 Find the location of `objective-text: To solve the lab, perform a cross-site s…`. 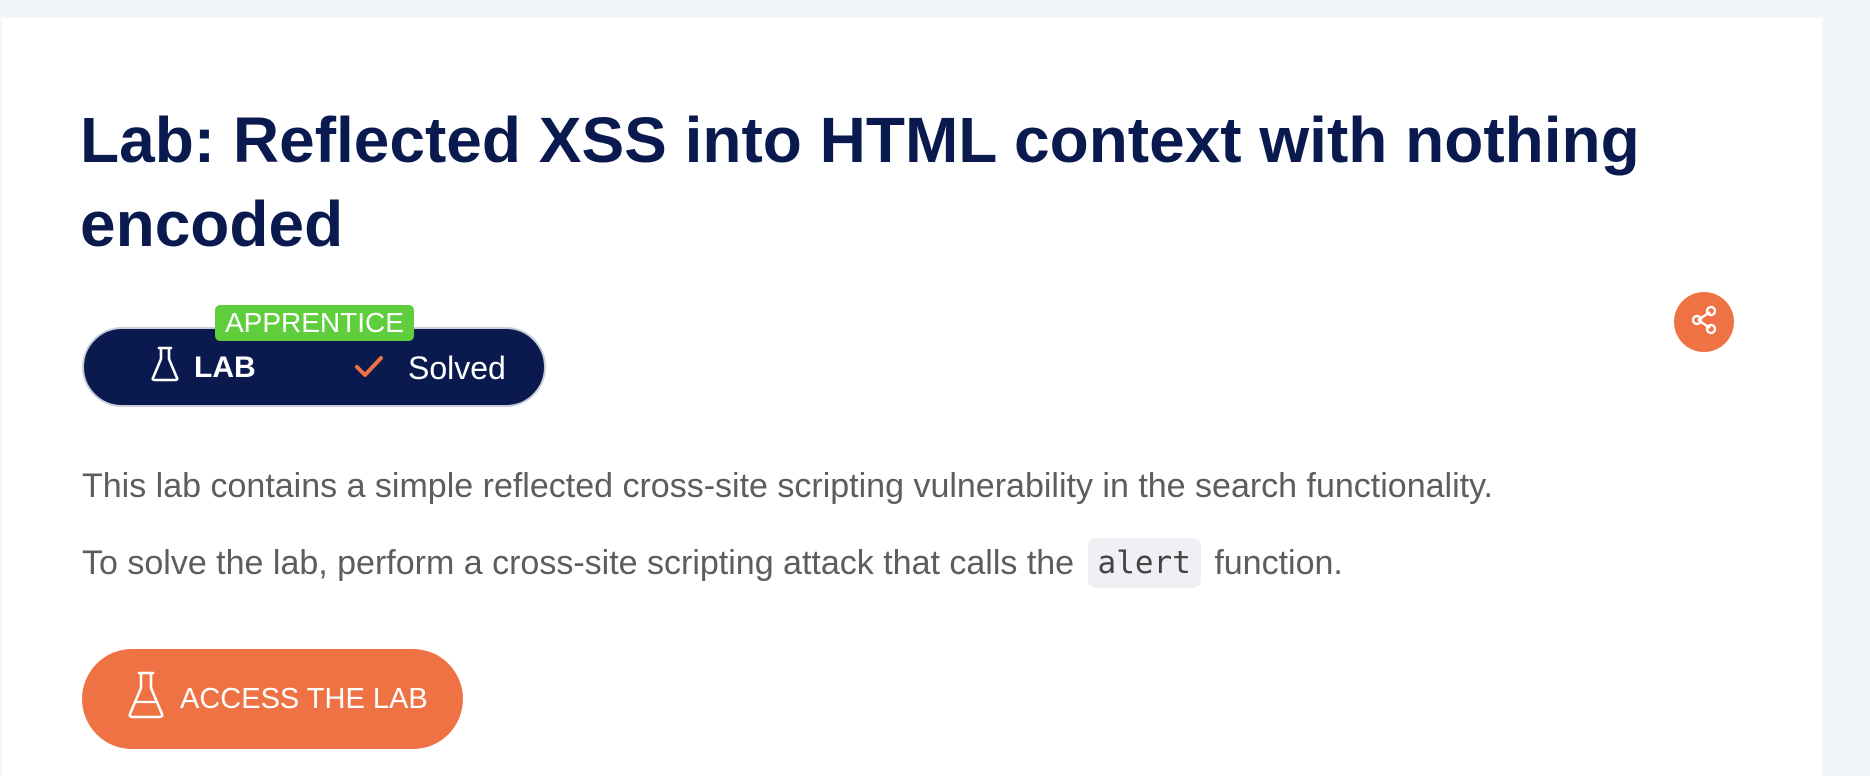

objective-text: To solve the lab, perform a cross-site s… is located at coordinates (578, 562).